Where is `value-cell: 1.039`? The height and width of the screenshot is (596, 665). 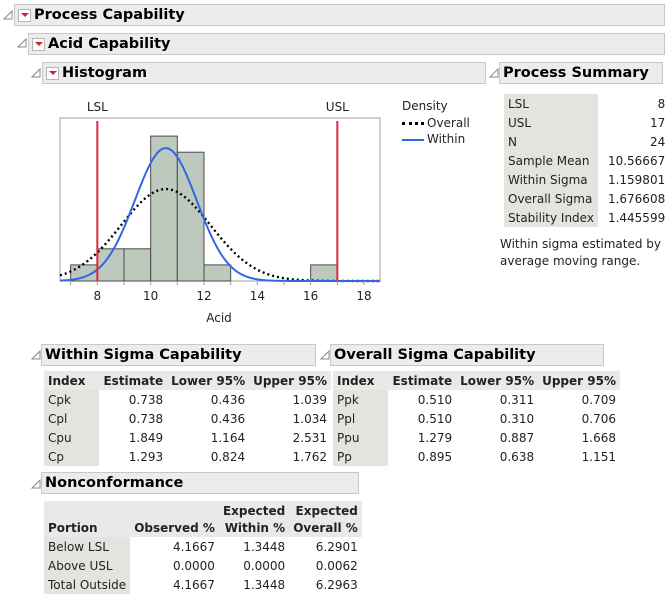 value-cell: 1.039 is located at coordinates (309, 399).